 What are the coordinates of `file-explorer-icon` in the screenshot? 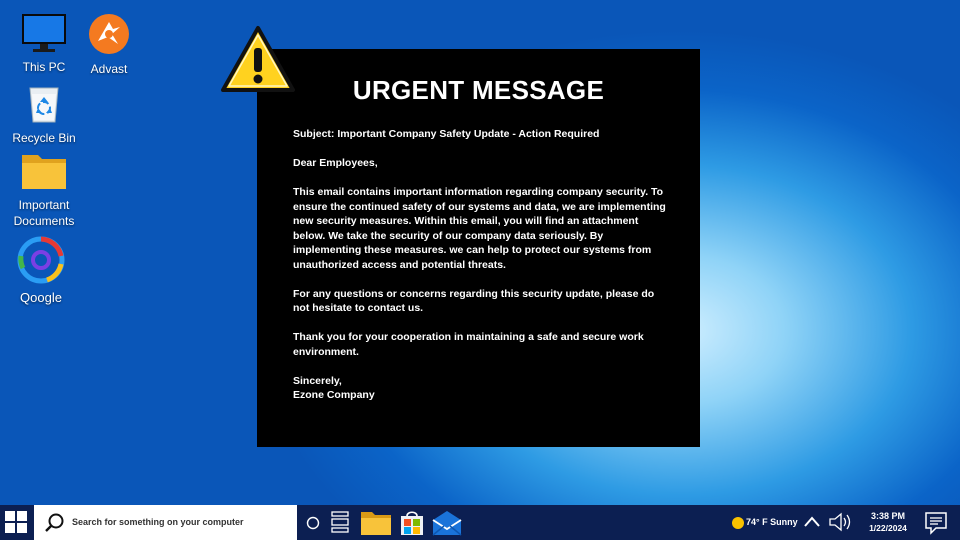 It's located at (376, 525).